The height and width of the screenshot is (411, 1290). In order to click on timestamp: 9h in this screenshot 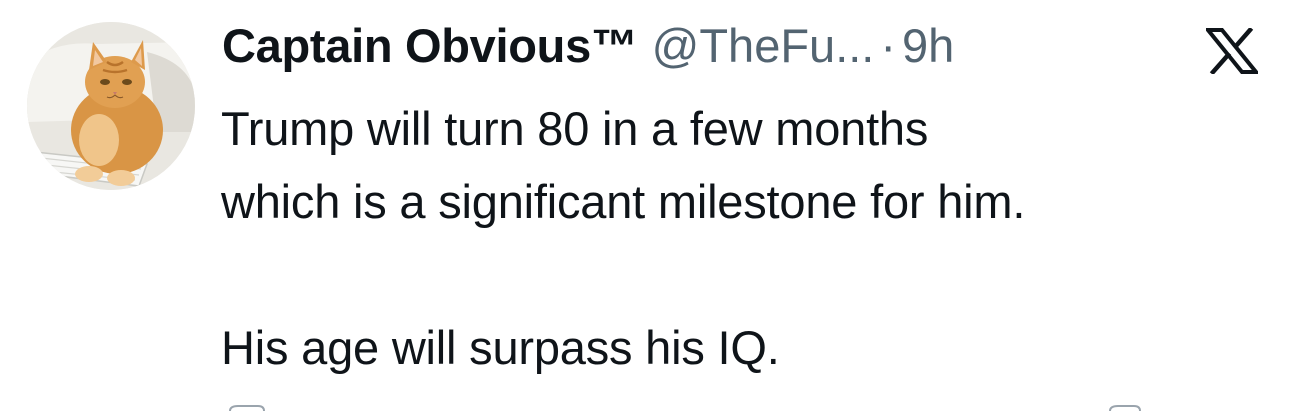, I will do `click(928, 45)`.